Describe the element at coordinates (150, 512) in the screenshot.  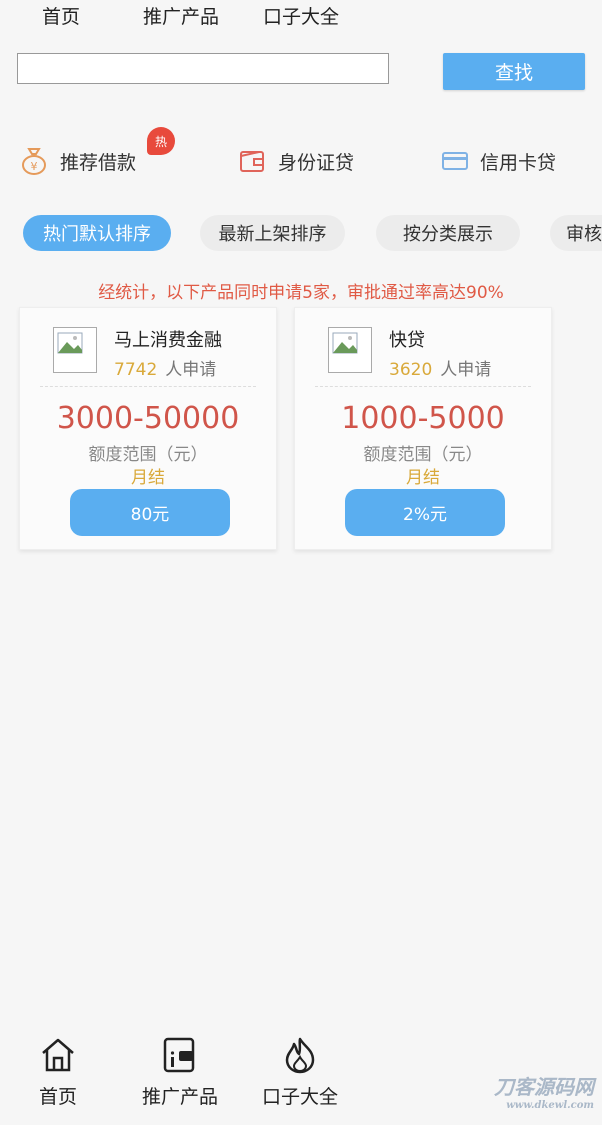
I see `fee-button: 80元` at that location.